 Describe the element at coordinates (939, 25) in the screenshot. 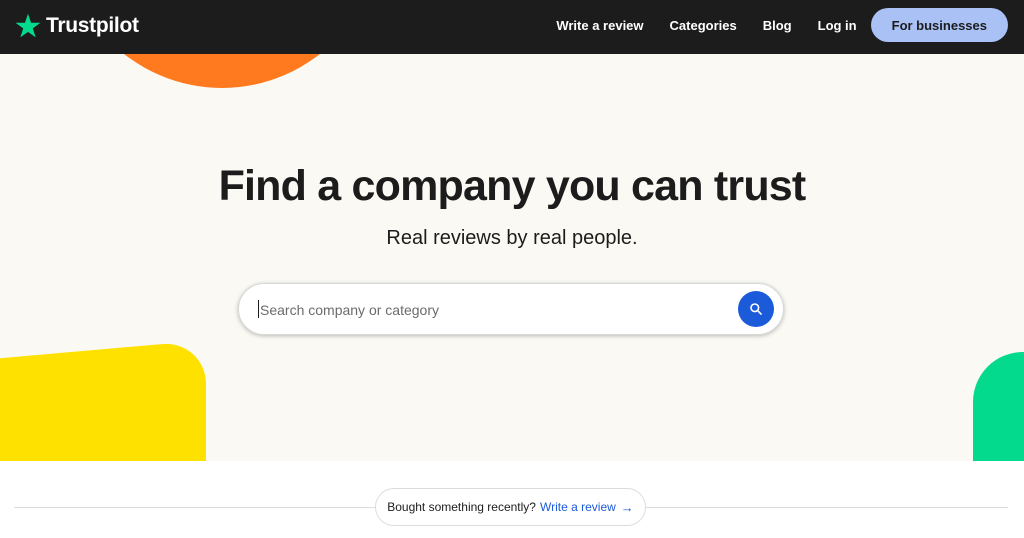

I see `for-businesses-button: For businesses` at that location.